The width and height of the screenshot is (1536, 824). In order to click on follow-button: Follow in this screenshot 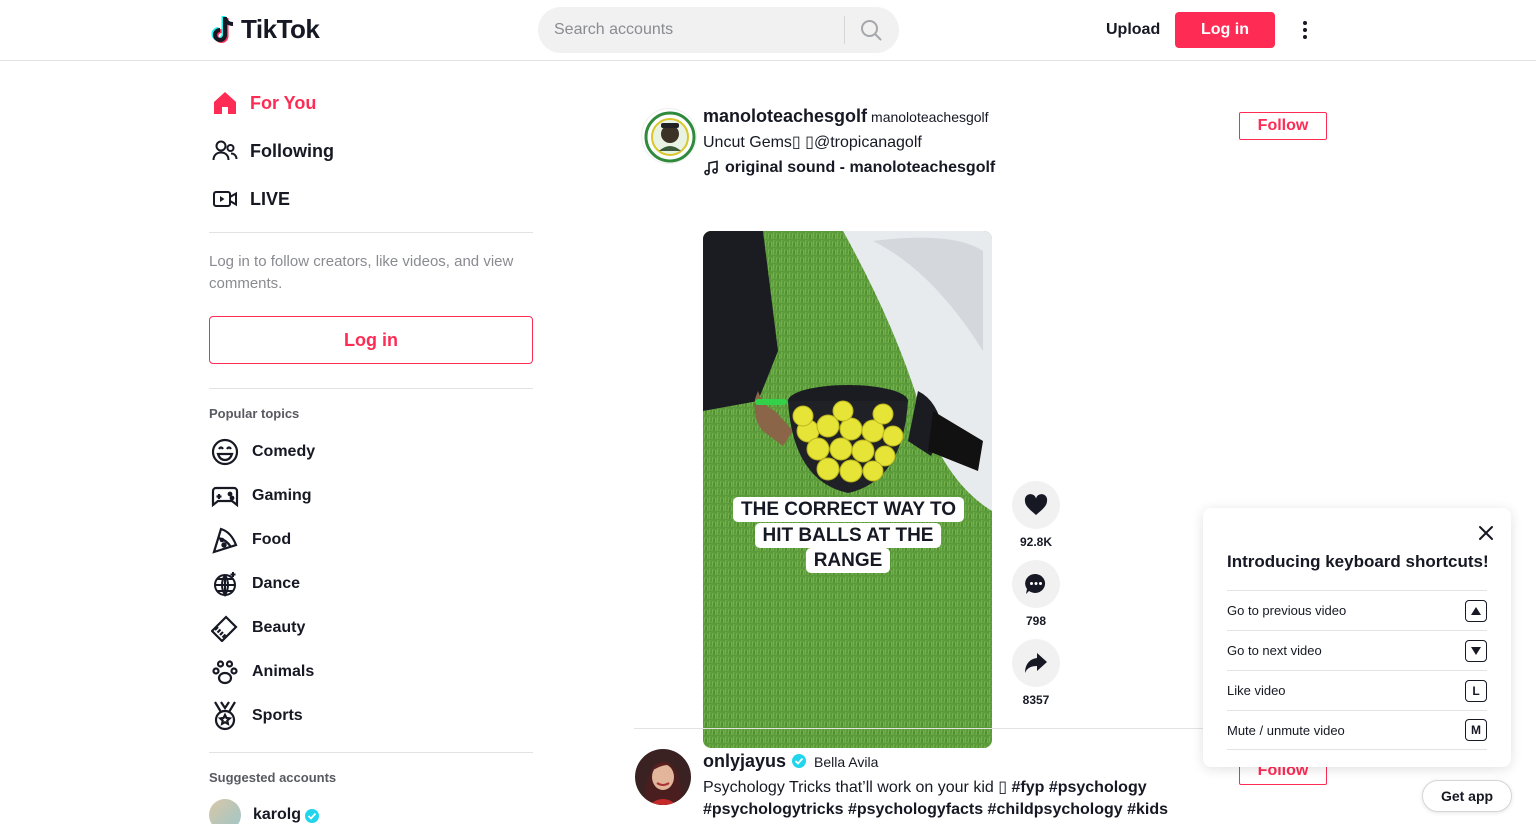, I will do `click(1283, 126)`.